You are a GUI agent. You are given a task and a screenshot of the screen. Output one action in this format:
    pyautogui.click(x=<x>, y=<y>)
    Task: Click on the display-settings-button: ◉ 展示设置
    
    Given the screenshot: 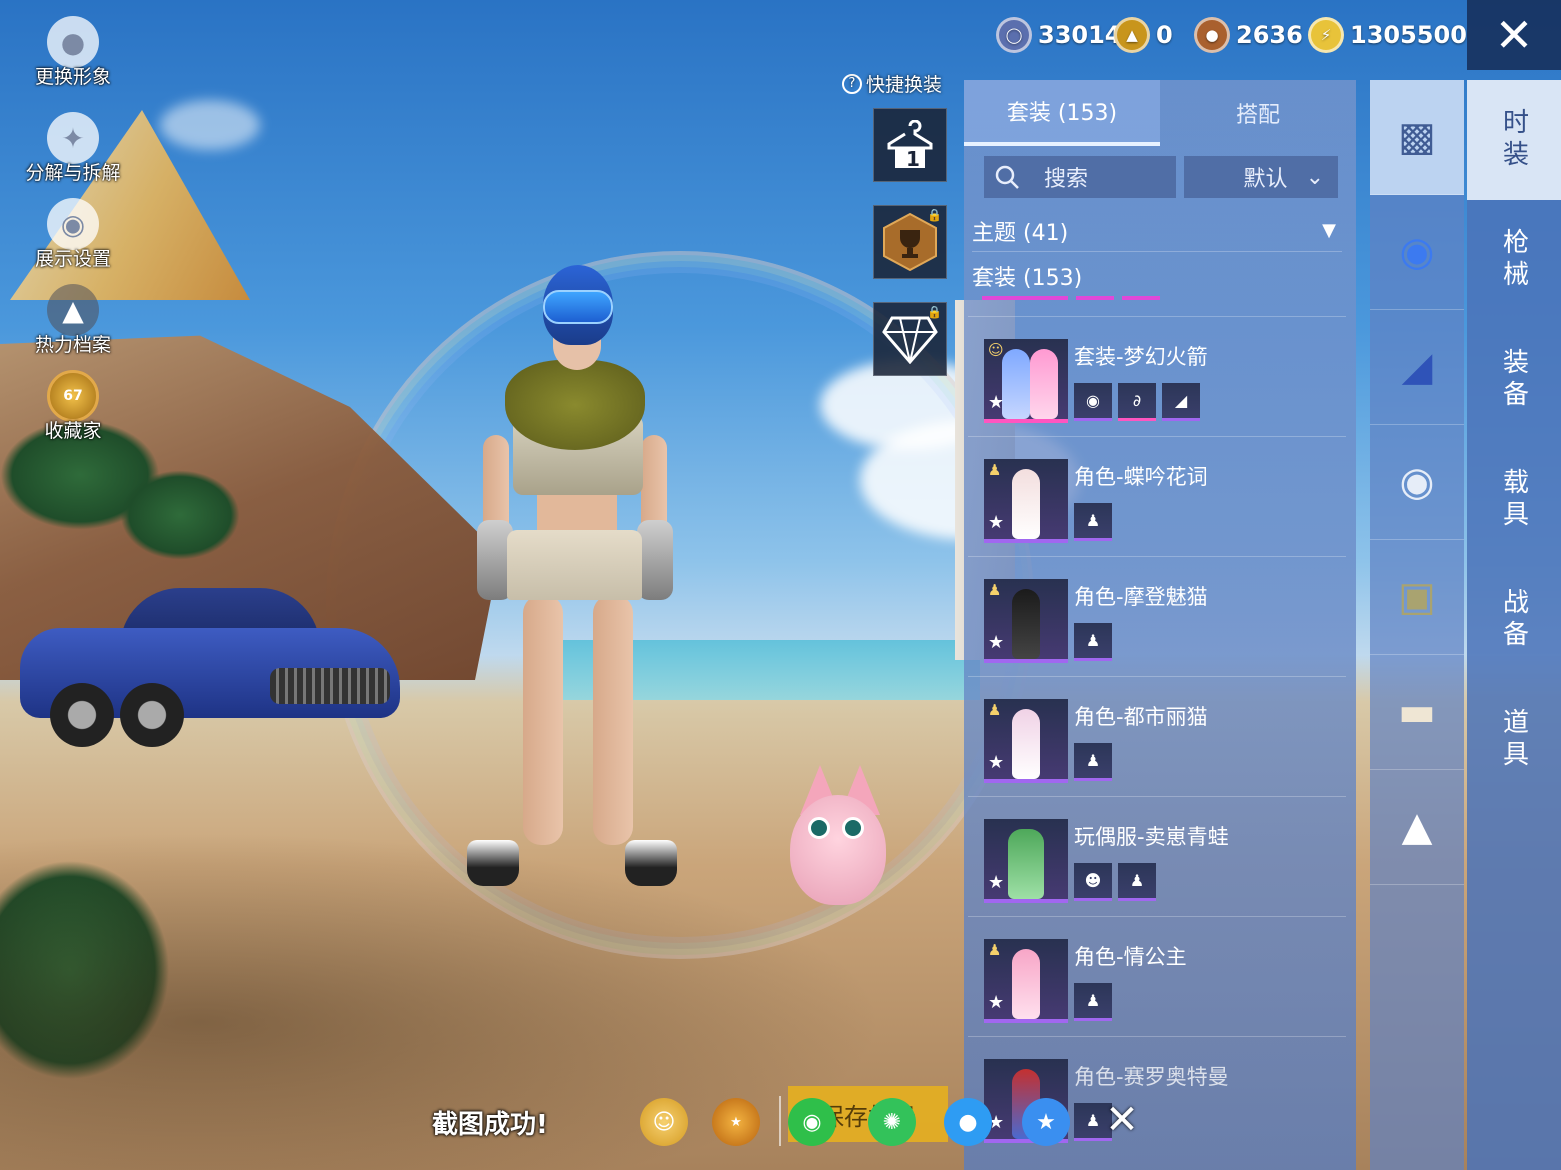 What is the action you would take?
    pyautogui.click(x=73, y=234)
    